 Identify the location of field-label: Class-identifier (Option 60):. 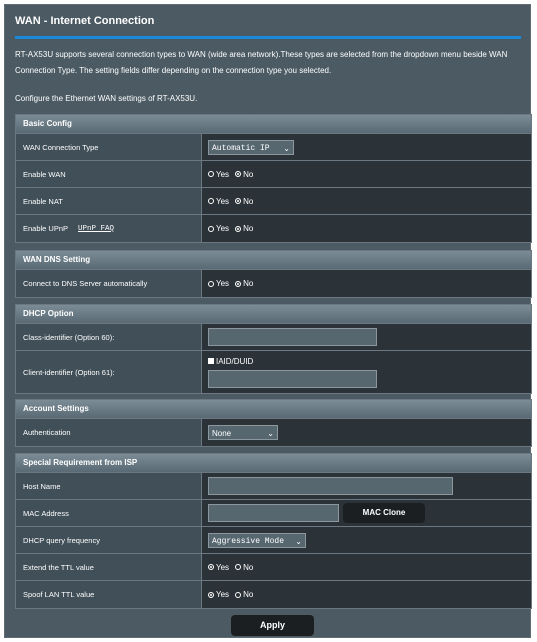
(109, 337).